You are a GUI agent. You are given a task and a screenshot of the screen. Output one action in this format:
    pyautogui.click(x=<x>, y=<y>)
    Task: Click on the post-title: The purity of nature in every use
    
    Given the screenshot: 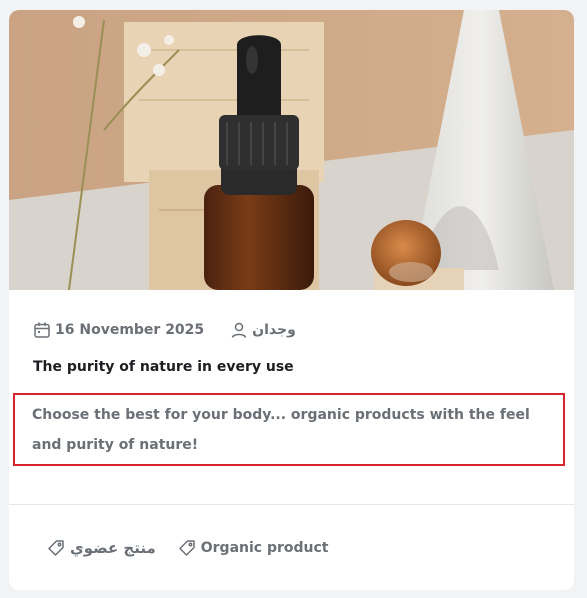 What is the action you would take?
    pyautogui.click(x=293, y=367)
    